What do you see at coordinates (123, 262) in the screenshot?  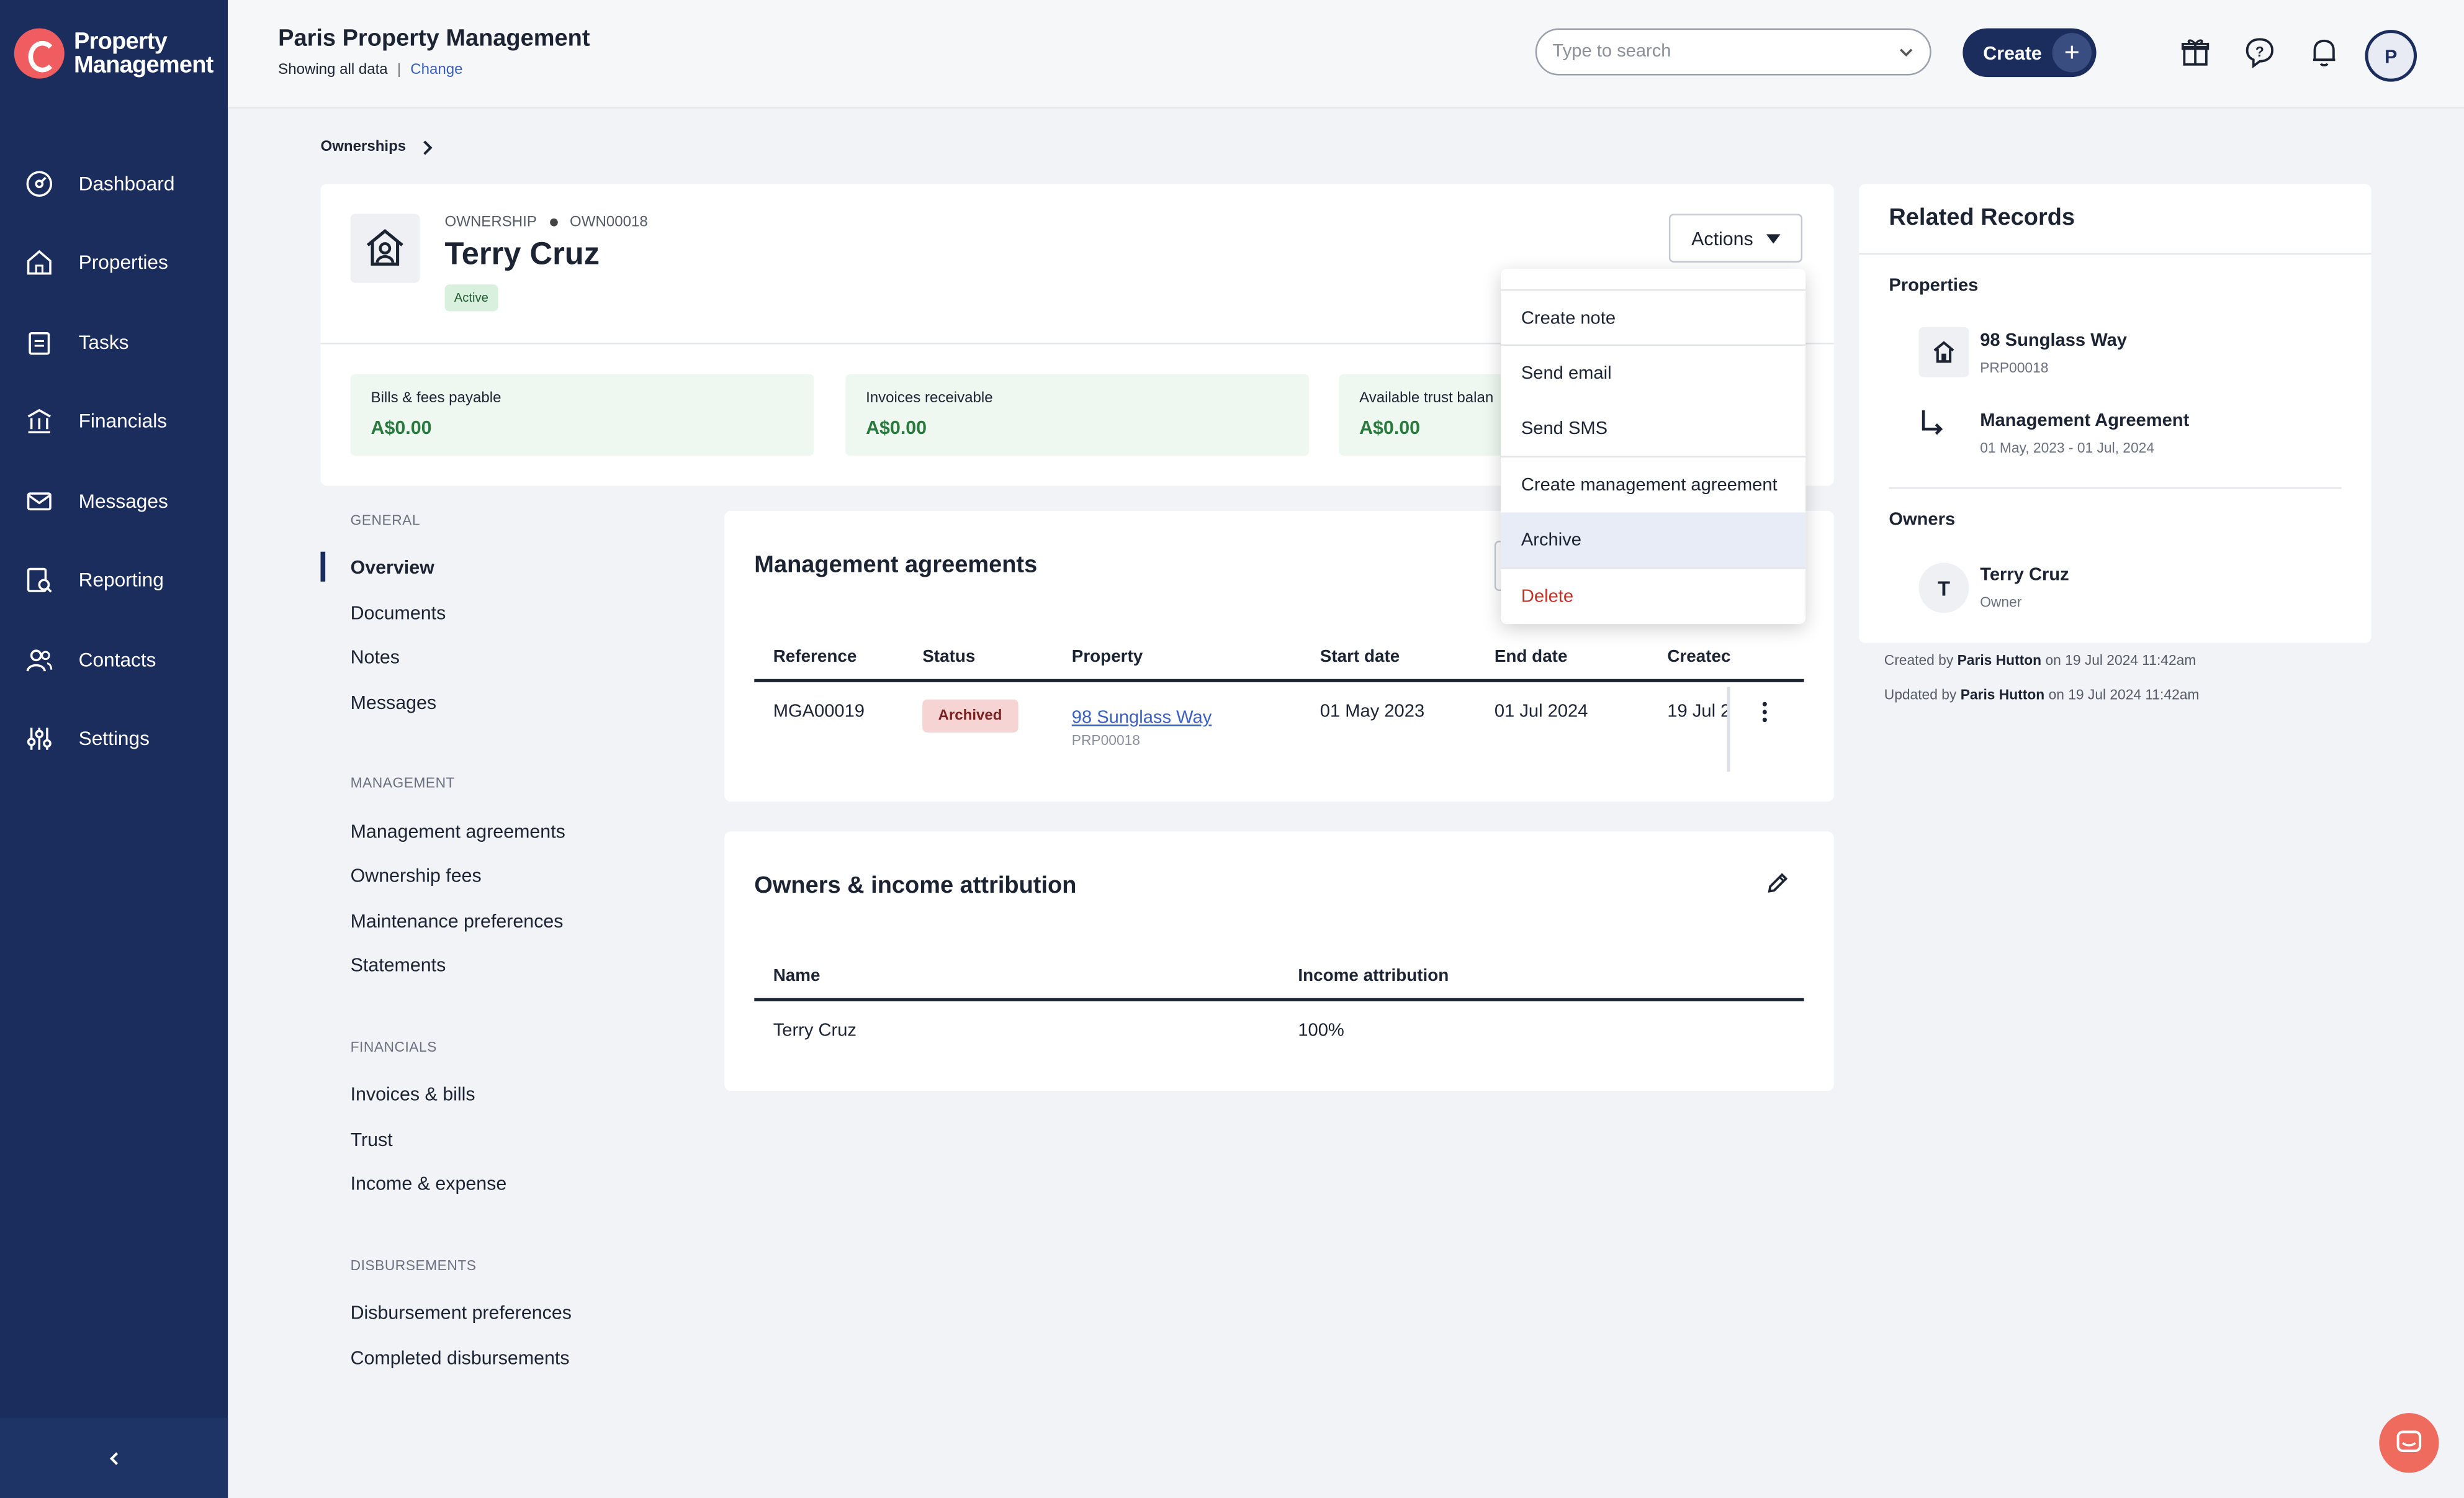 I see `sidebar-item-label: Properties` at bounding box center [123, 262].